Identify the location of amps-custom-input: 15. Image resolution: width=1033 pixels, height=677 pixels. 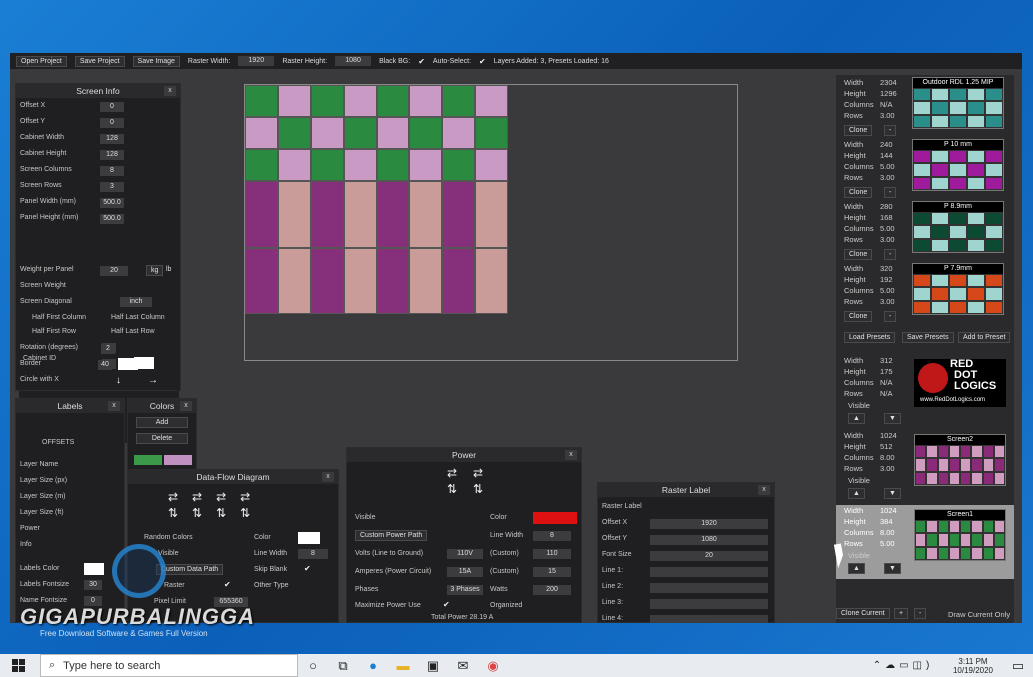
(552, 572).